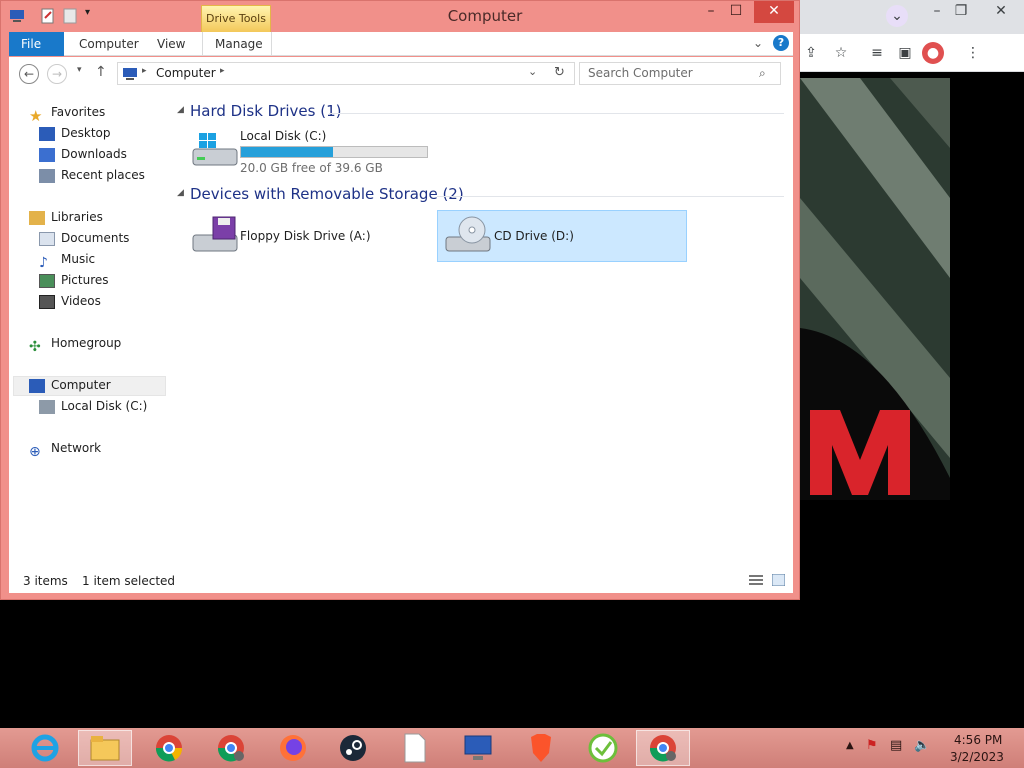  What do you see at coordinates (47, 406) in the screenshot?
I see `local-disk-icon` at bounding box center [47, 406].